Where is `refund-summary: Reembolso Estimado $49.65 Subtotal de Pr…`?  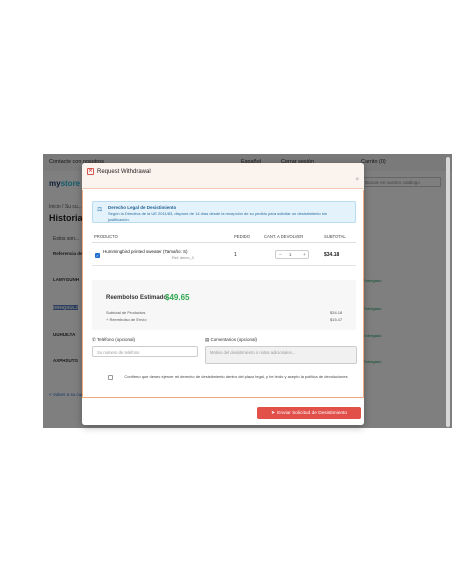 refund-summary: Reembolso Estimado $49.65 Subtotal de Pr… is located at coordinates (224, 305).